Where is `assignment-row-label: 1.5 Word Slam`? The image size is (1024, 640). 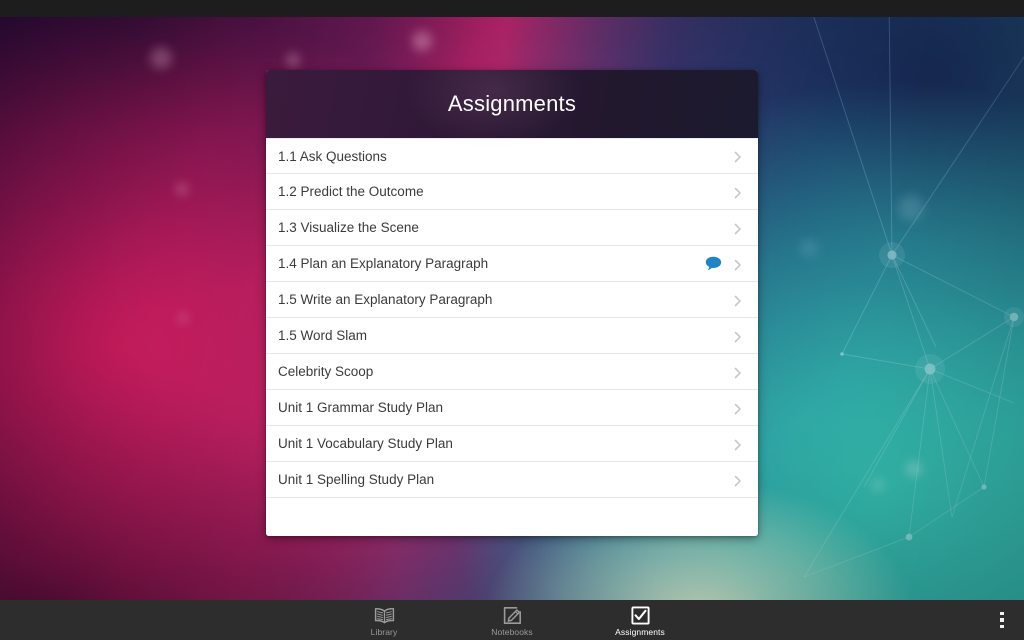 assignment-row-label: 1.5 Word Slam is located at coordinates (323, 335).